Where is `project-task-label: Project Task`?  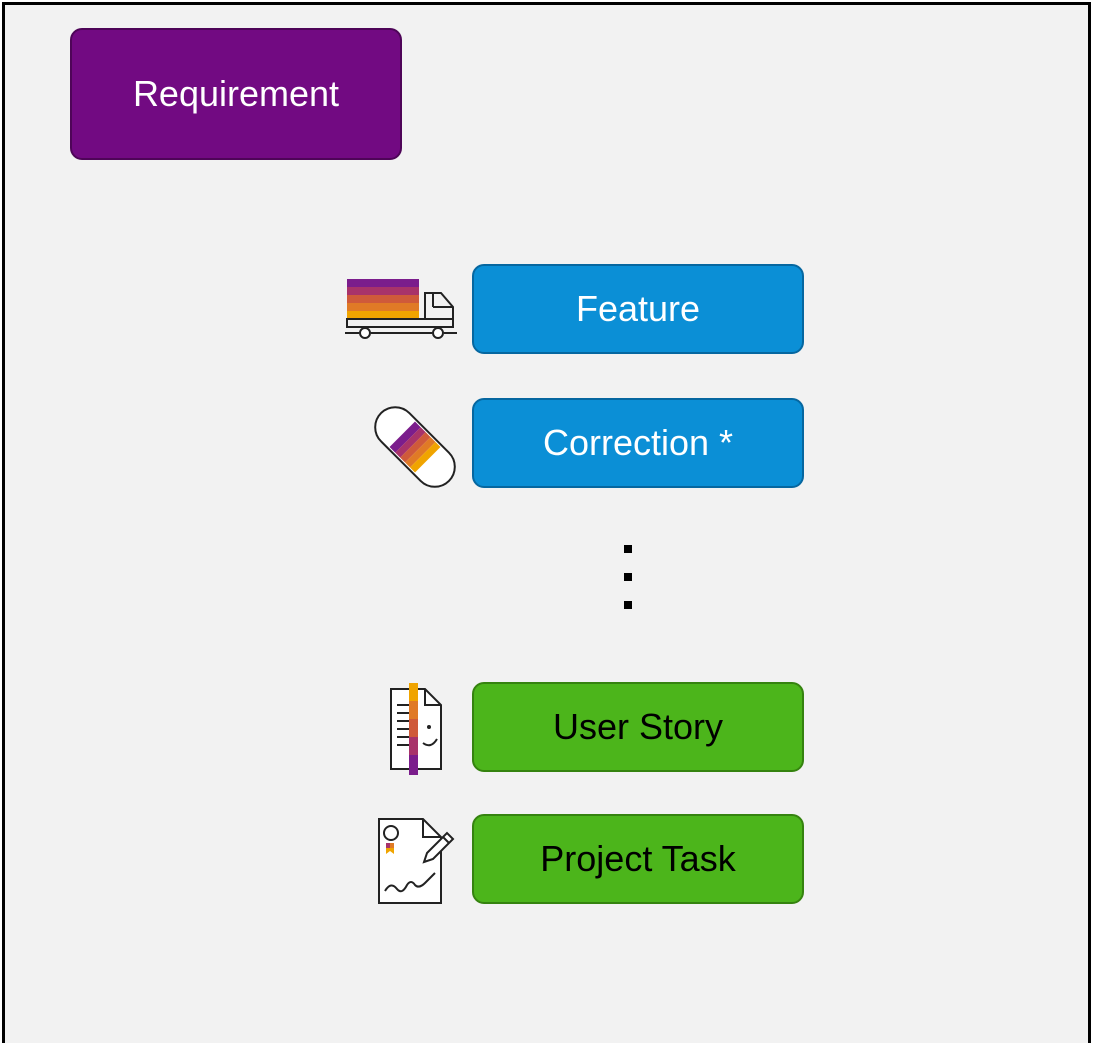
project-task-label: Project Task is located at coordinates (638, 858).